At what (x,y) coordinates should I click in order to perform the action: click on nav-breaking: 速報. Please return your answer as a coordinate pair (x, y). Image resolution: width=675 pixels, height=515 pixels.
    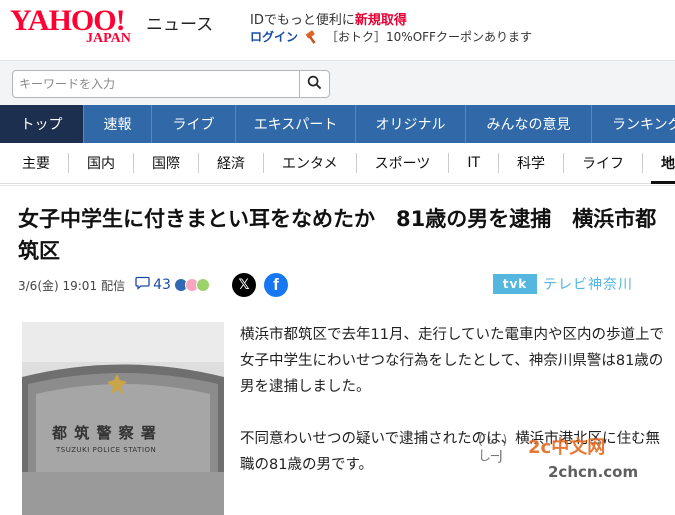
    Looking at the image, I should click on (118, 124).